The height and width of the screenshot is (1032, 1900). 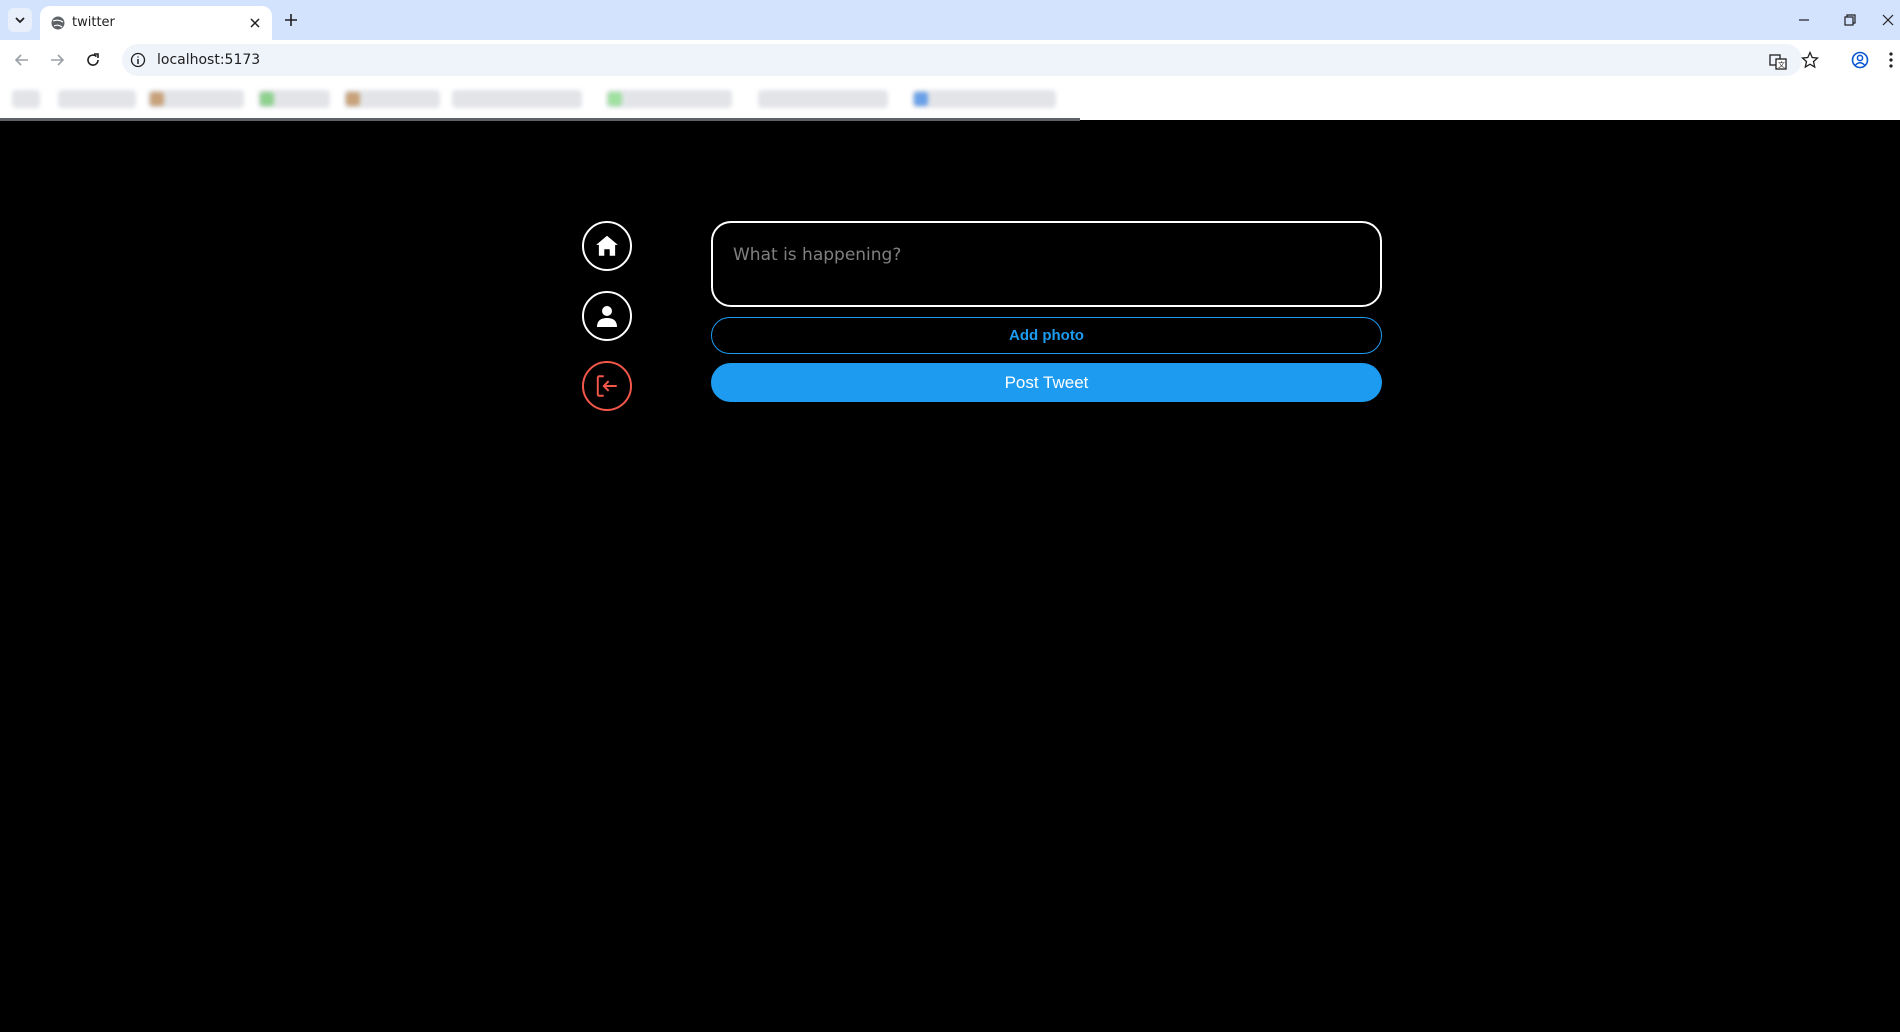 I want to click on forward-arrow-icon, so click(x=58, y=60).